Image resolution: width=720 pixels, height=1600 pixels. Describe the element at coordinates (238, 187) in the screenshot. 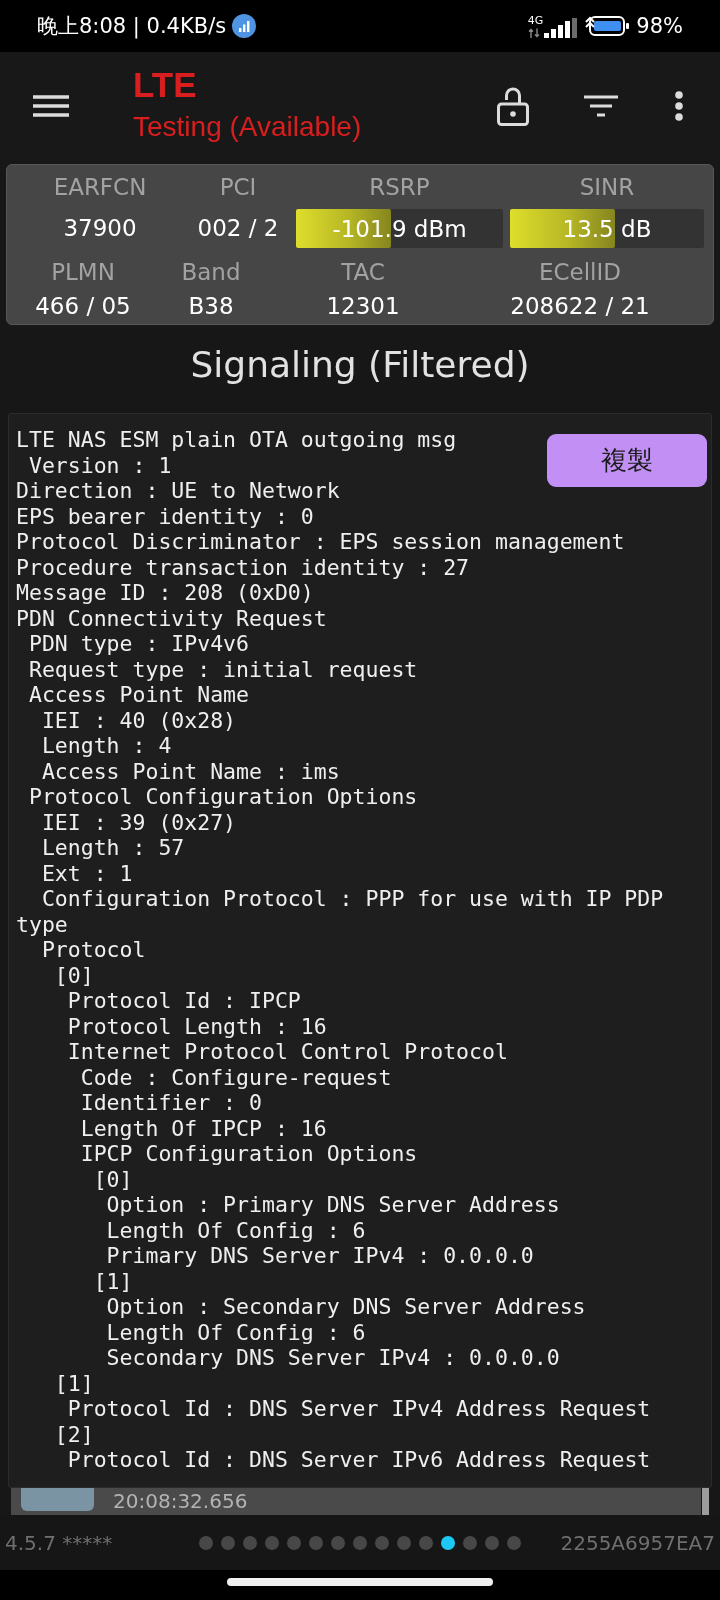

I see `field-label: PCI` at that location.